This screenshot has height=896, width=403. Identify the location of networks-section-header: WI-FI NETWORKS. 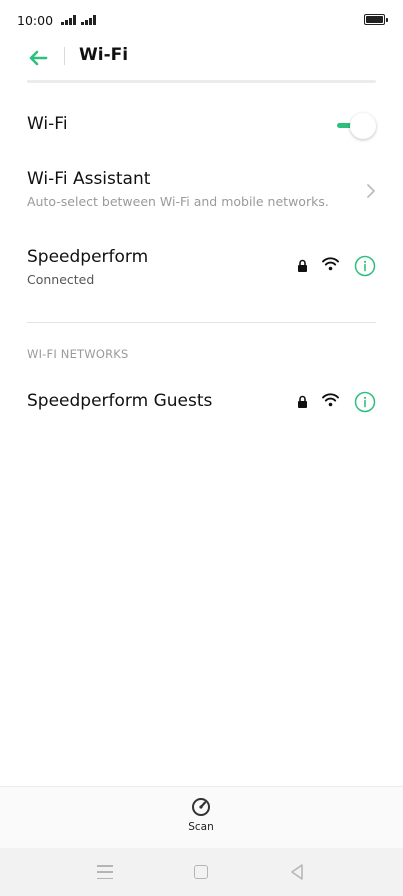
(78, 354).